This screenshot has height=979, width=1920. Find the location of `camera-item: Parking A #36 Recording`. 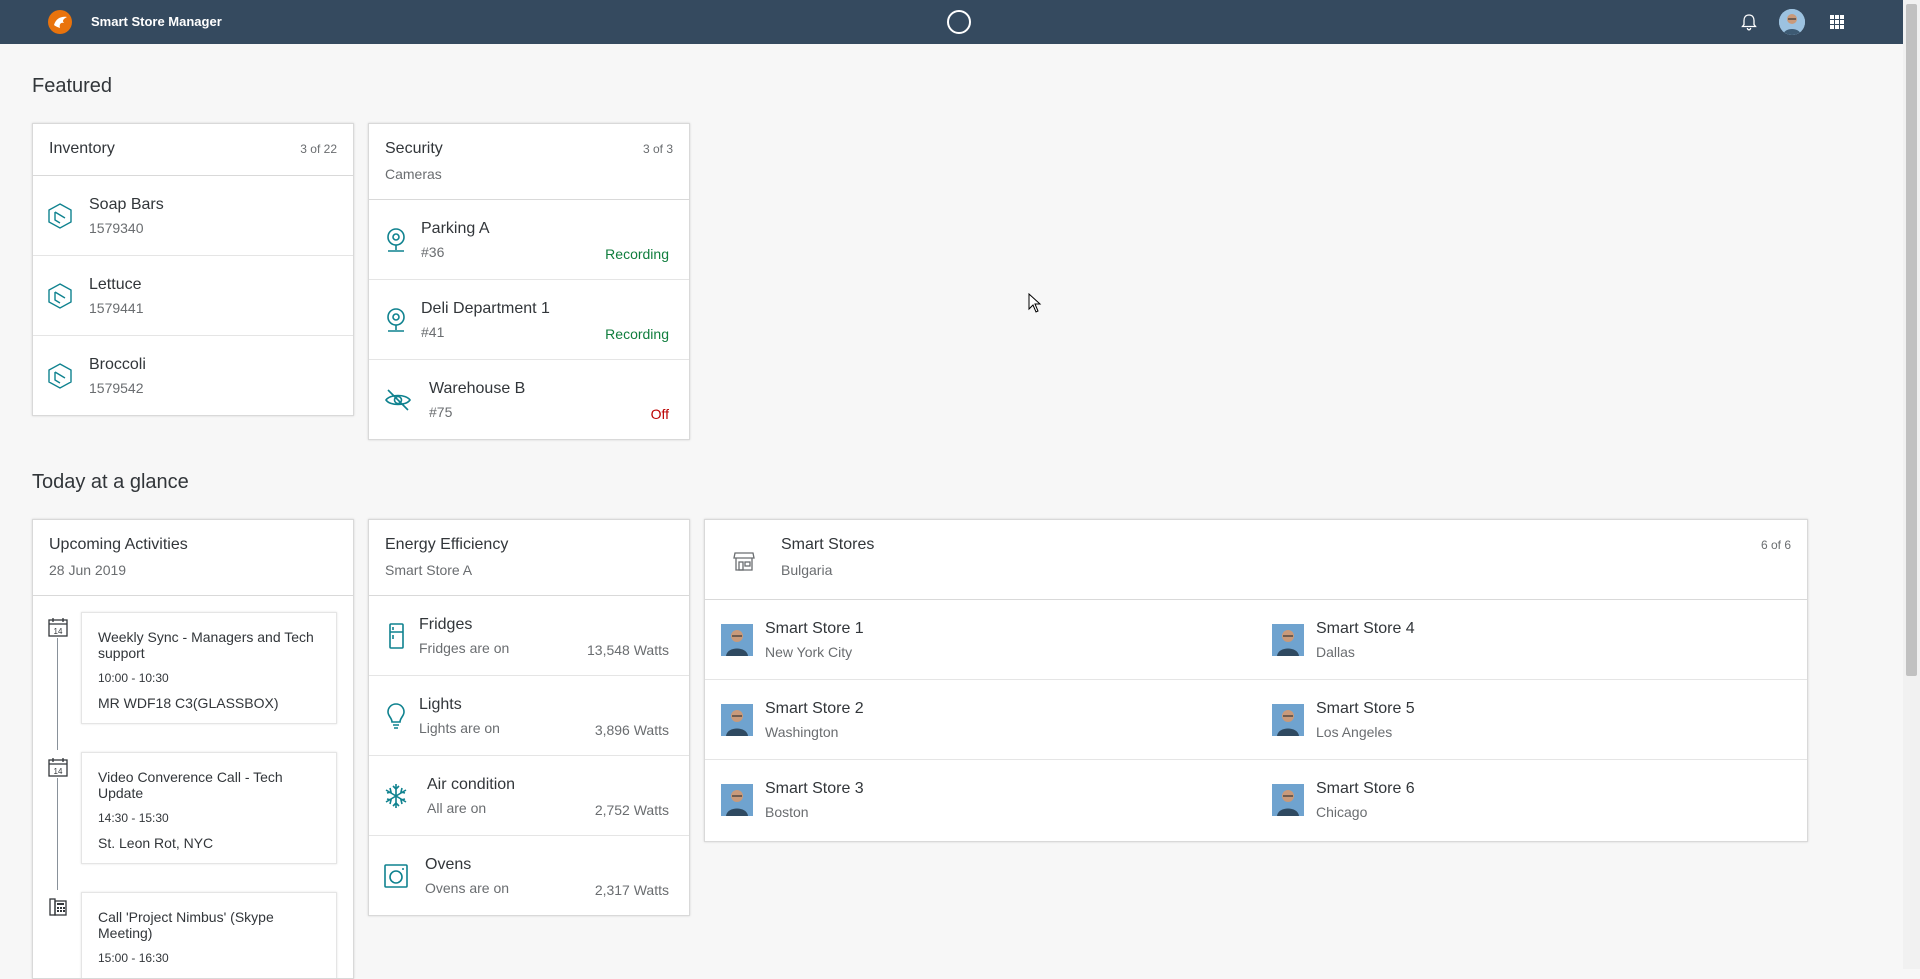

camera-item: Parking A #36 Recording is located at coordinates (529, 240).